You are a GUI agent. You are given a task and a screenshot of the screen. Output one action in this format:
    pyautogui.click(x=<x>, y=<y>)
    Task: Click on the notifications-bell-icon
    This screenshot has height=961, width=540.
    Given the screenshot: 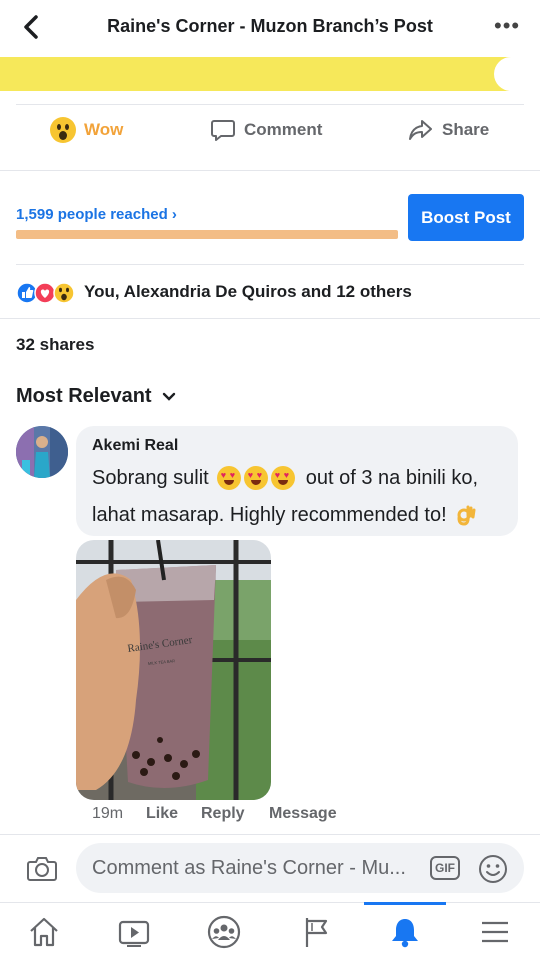 What is the action you would take?
    pyautogui.click(x=405, y=932)
    